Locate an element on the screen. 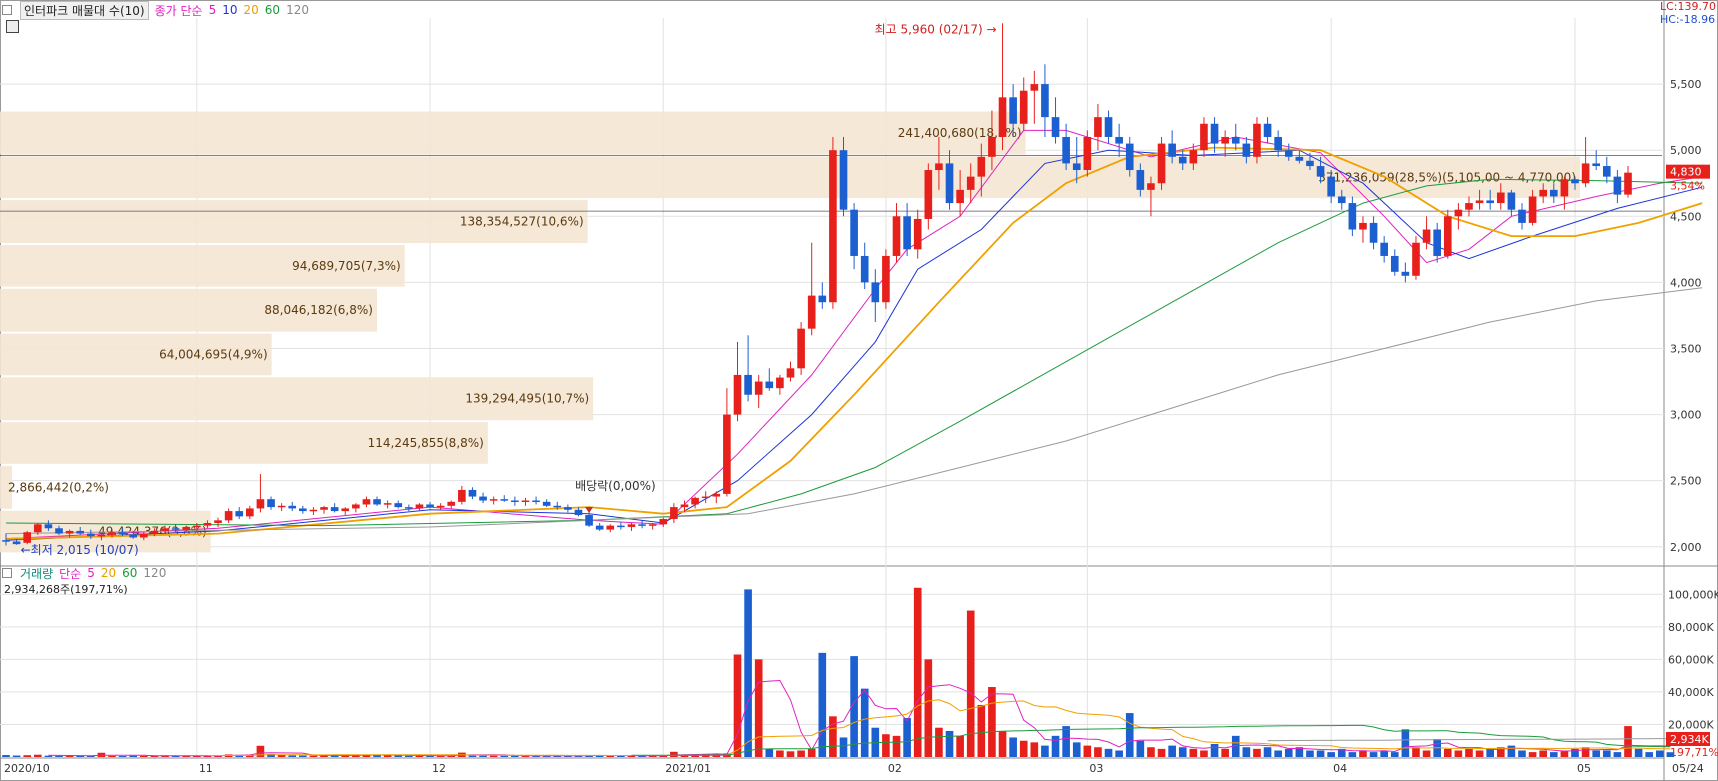 This screenshot has height=781, width=1718. table-icon is located at coordinates (12, 26).